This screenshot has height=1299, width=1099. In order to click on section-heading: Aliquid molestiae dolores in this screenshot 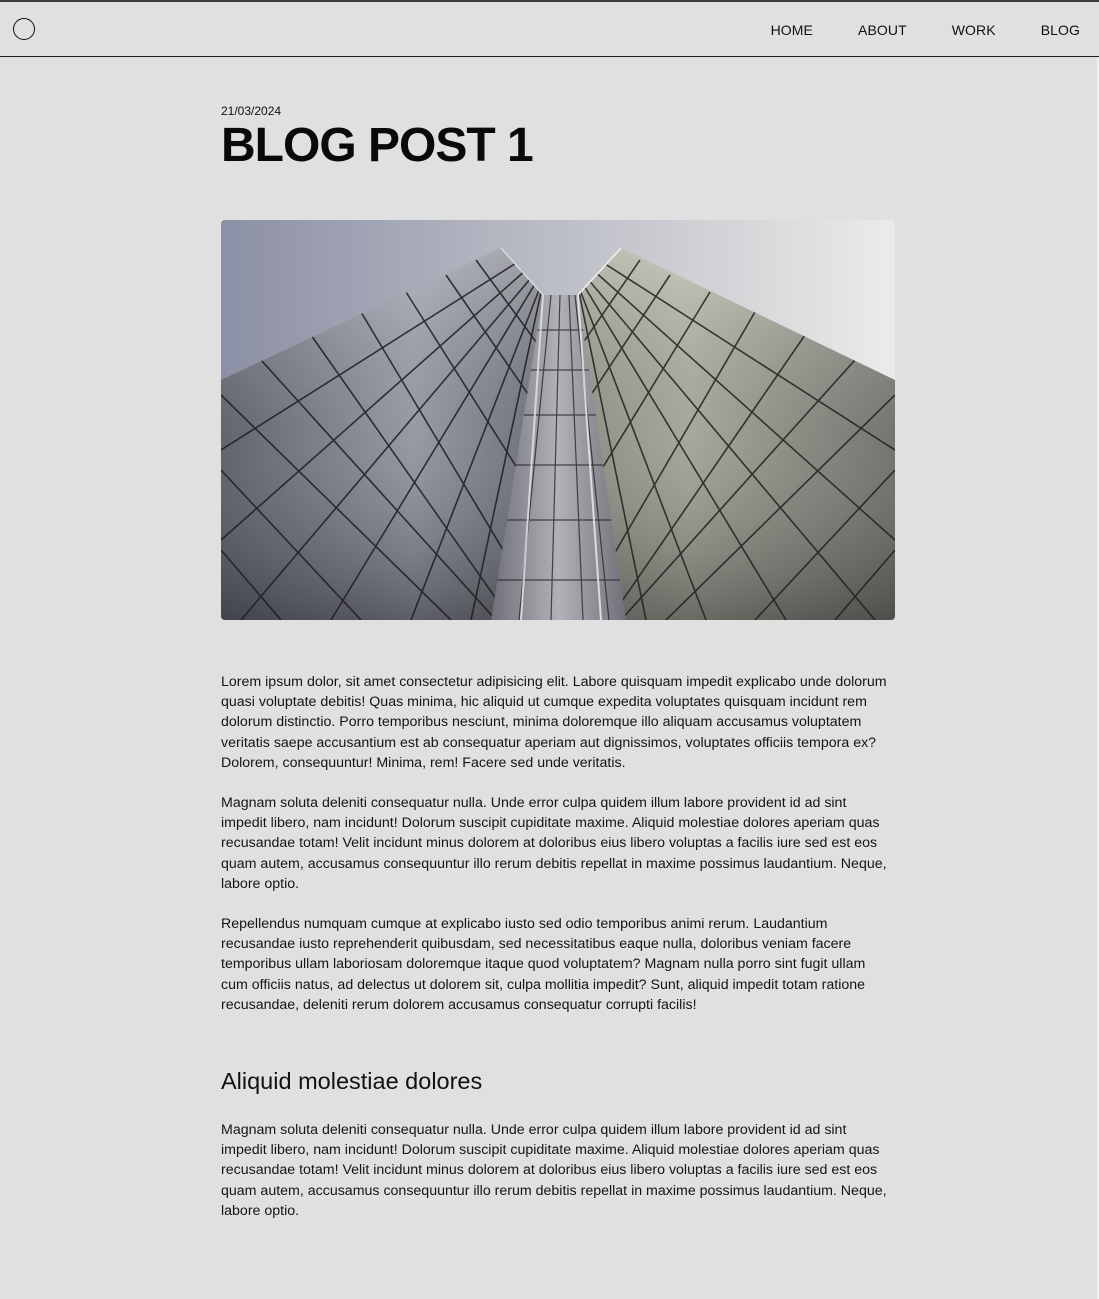, I will do `click(352, 1081)`.